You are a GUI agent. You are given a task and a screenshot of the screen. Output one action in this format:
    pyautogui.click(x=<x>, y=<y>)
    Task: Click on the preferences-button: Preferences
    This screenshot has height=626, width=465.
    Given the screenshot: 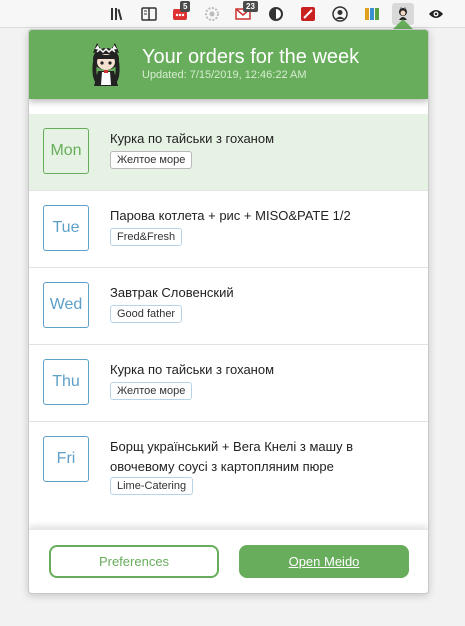 What is the action you would take?
    pyautogui.click(x=134, y=561)
    